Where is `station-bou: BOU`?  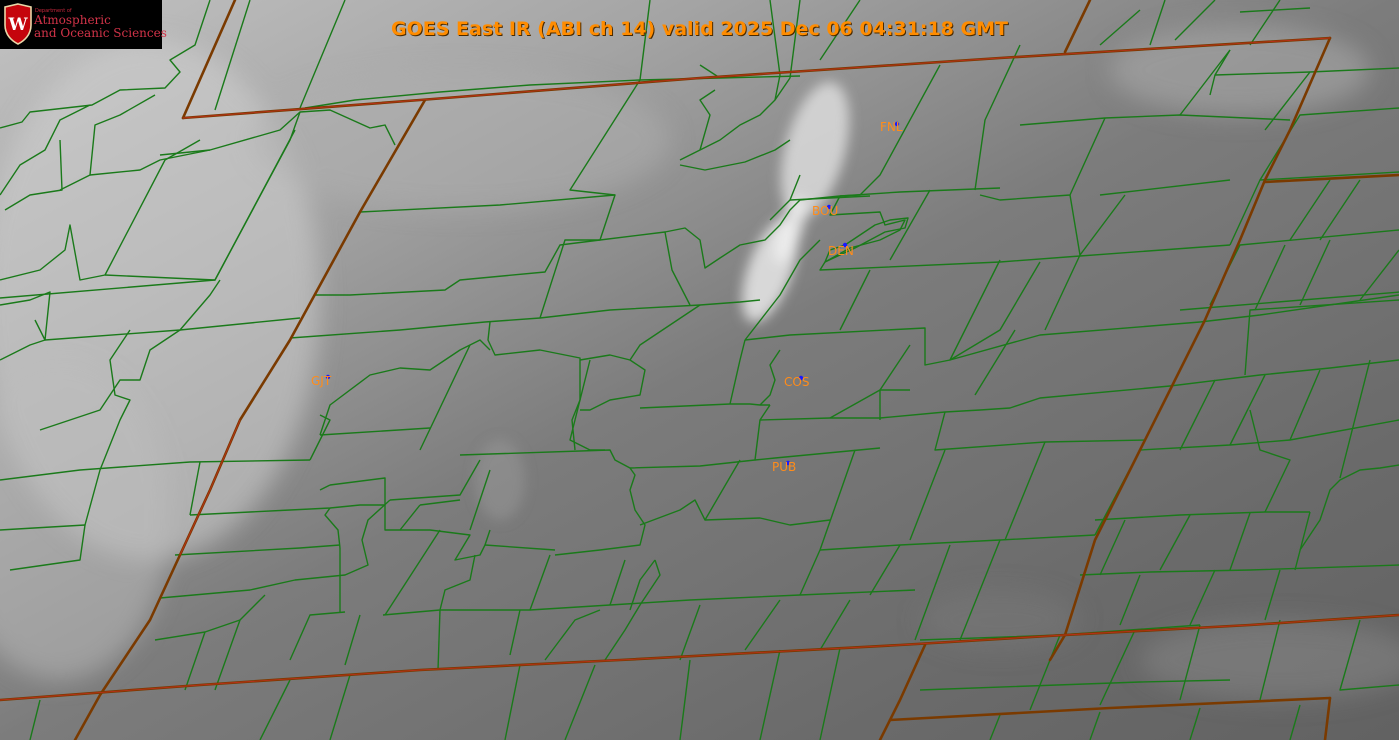 station-bou: BOU is located at coordinates (825, 211).